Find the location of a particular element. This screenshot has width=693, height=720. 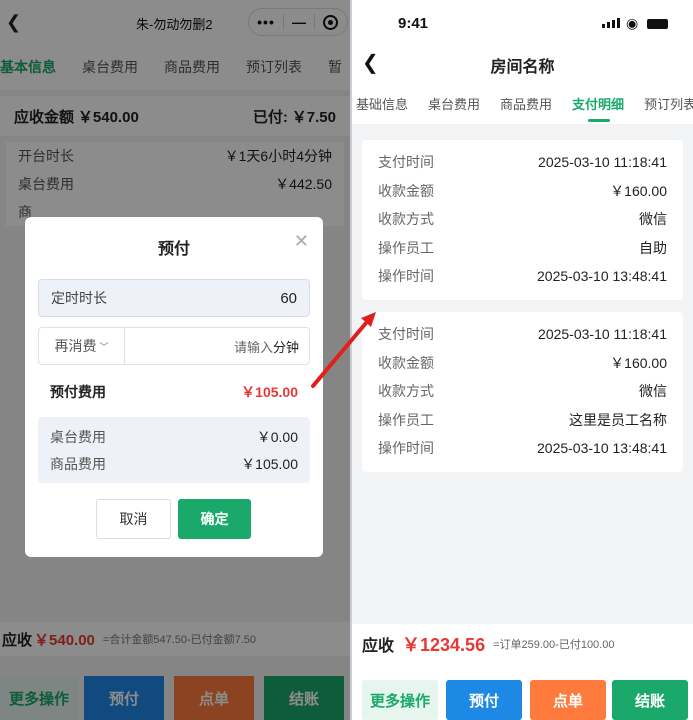

minutes-input: 请输入 分钟 is located at coordinates (217, 346).